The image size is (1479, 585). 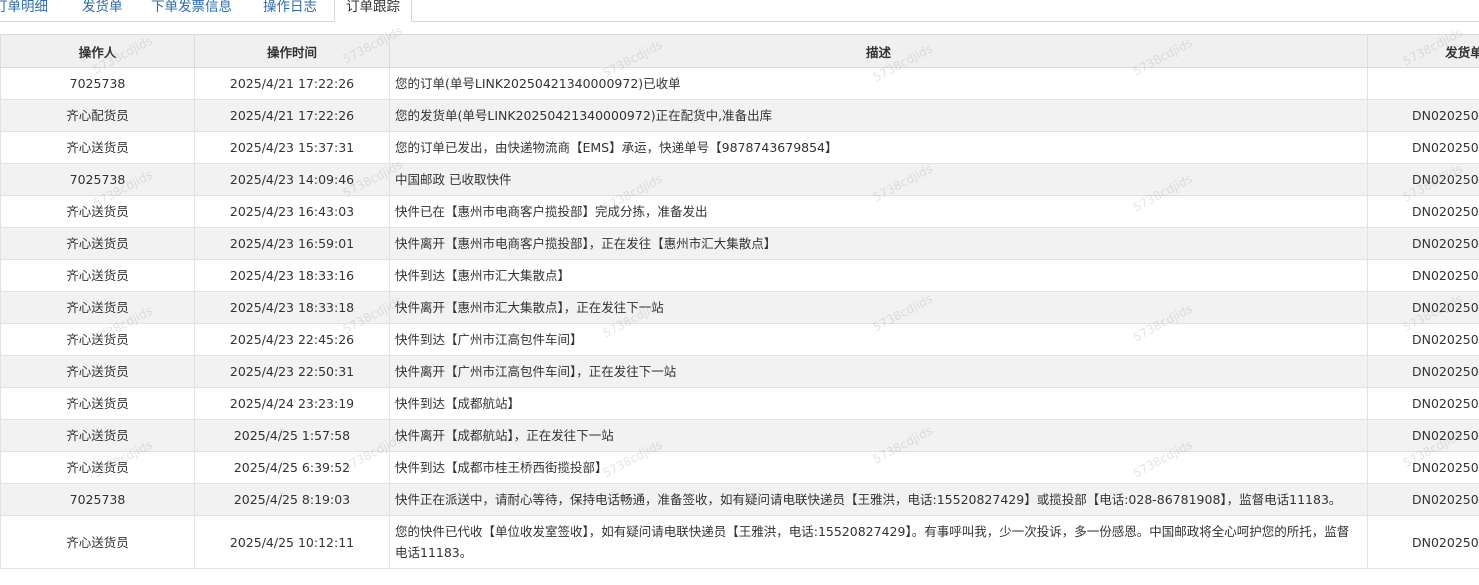 I want to click on cell-time: 2025/4/23 16:59:01, so click(x=292, y=243).